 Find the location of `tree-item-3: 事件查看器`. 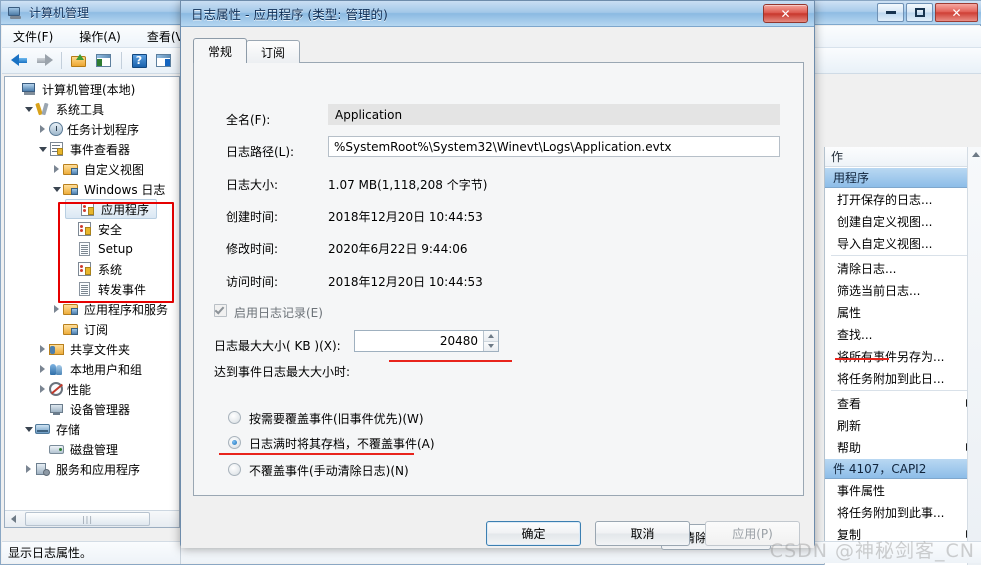

tree-item-3: 事件查看器 is located at coordinates (92, 149).